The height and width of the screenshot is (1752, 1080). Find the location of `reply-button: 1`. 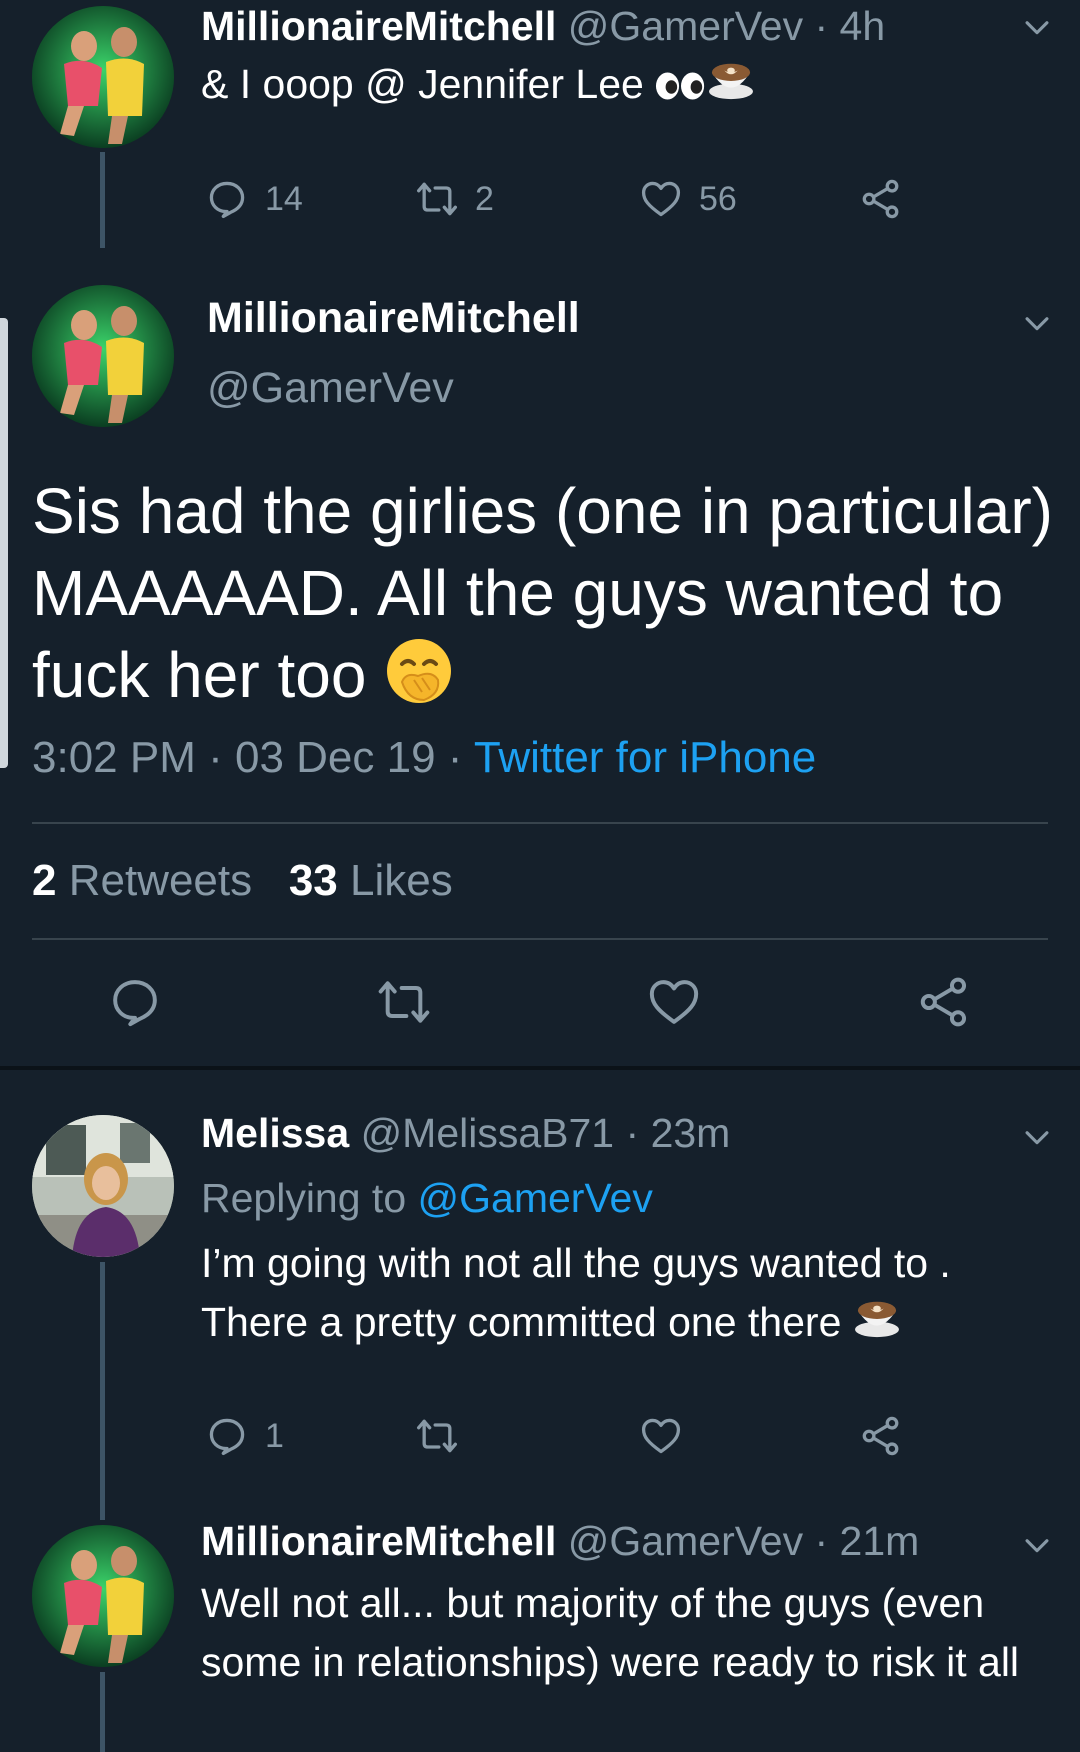

reply-button: 1 is located at coordinates (244, 1436).